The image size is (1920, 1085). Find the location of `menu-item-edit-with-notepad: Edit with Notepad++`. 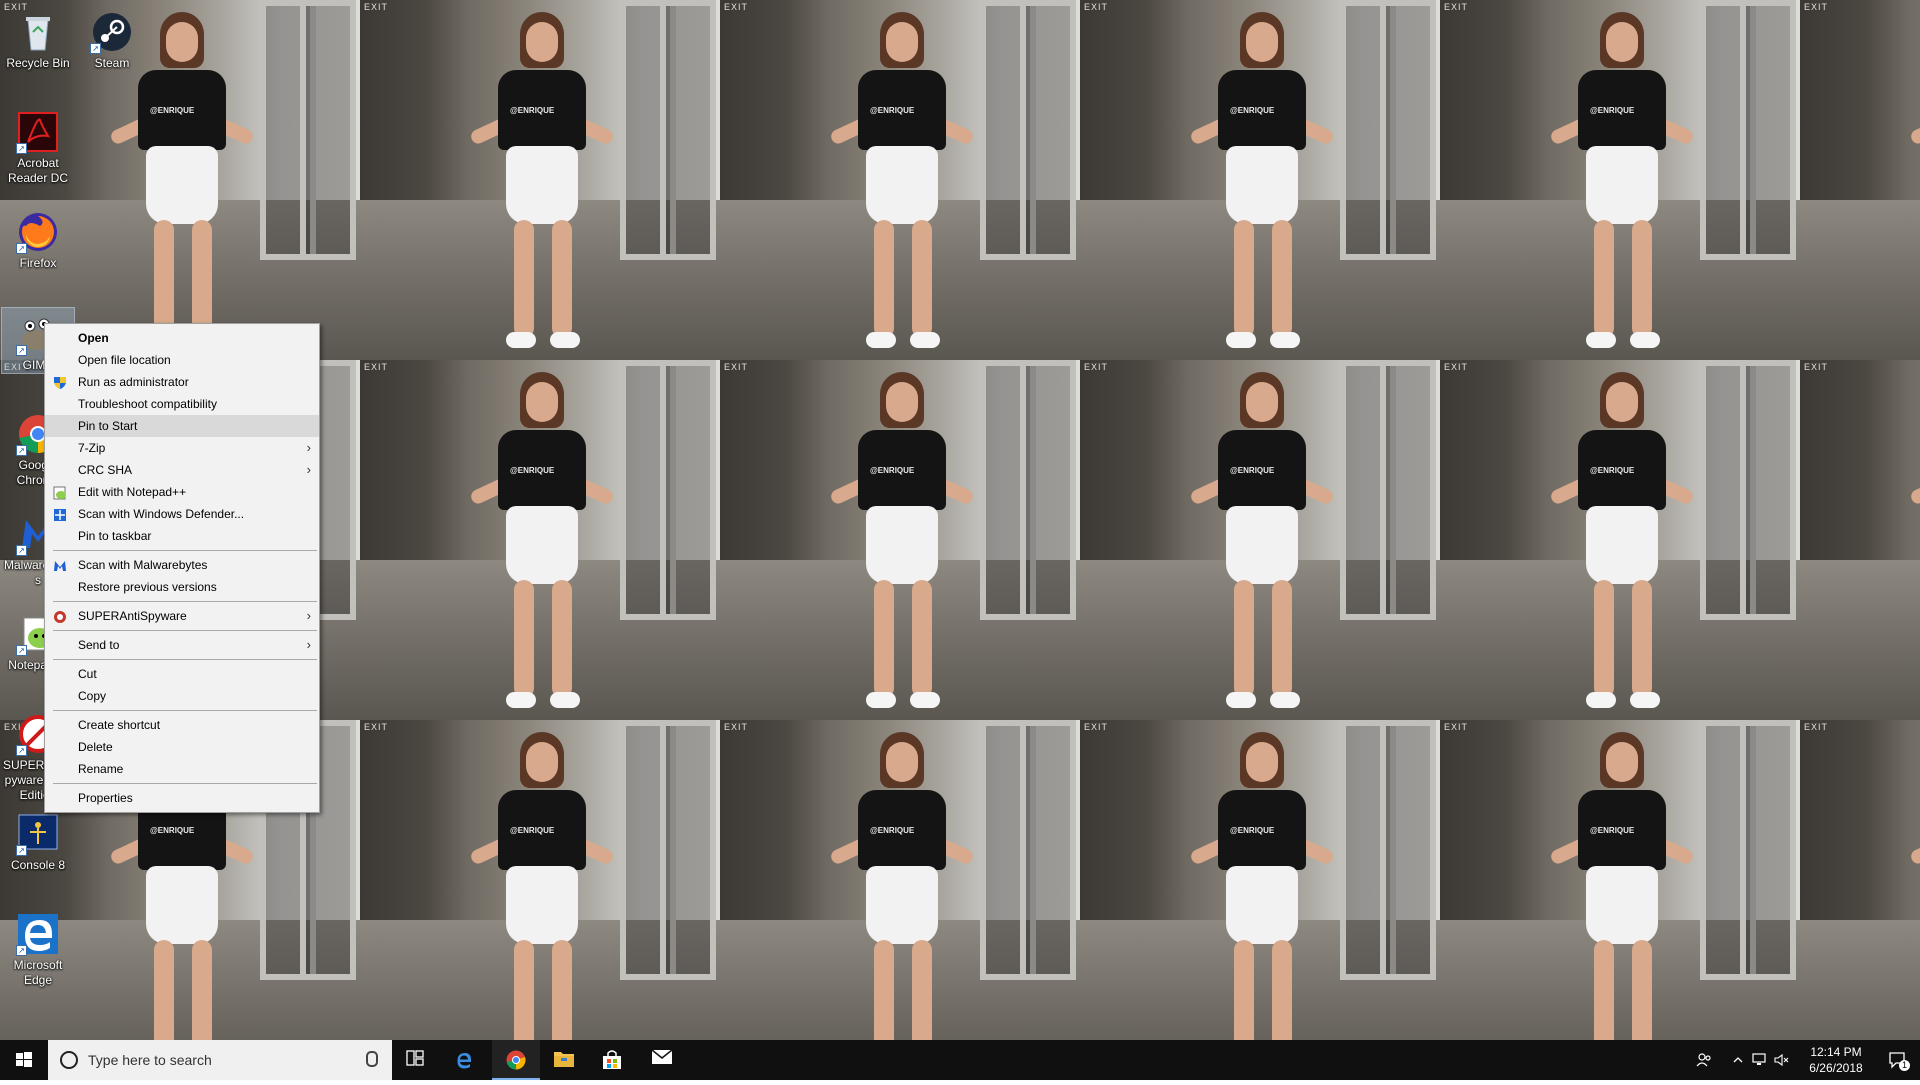

menu-item-edit-with-notepad: Edit with Notepad++ is located at coordinates (182, 492).